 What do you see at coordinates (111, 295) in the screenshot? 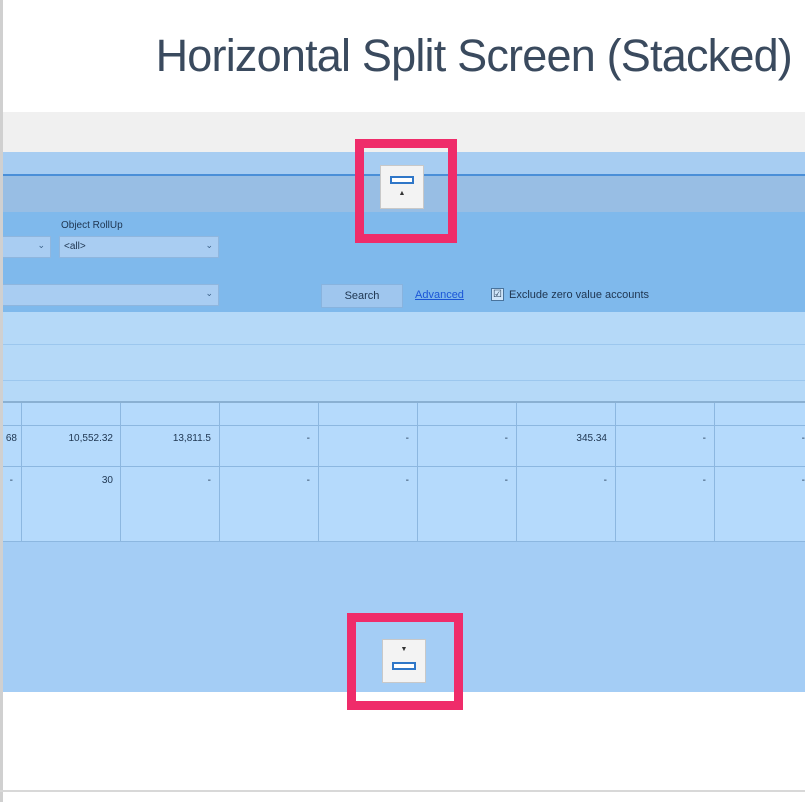
I see `account-select: ⌄` at bounding box center [111, 295].